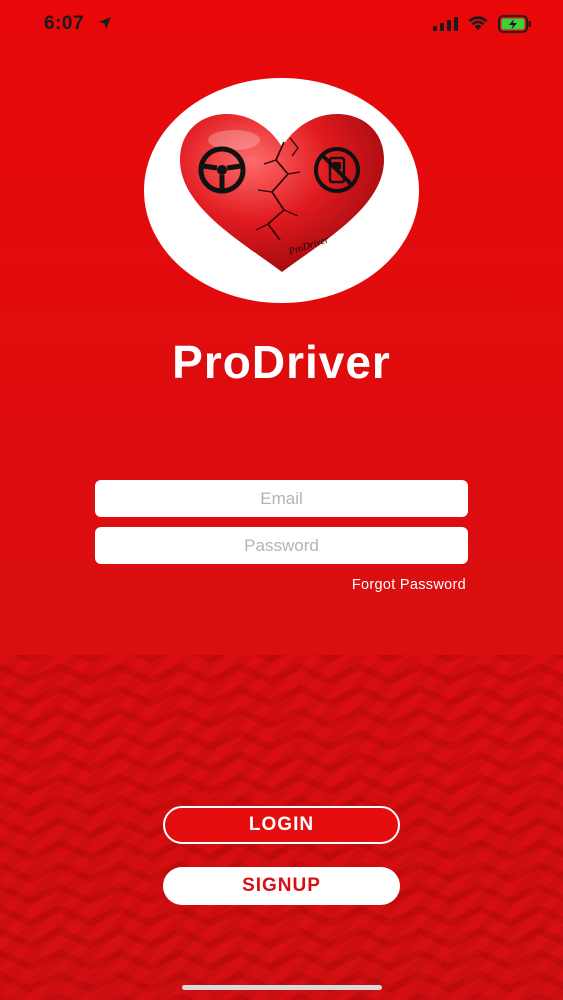  I want to click on login-button: LOGIN, so click(281, 825).